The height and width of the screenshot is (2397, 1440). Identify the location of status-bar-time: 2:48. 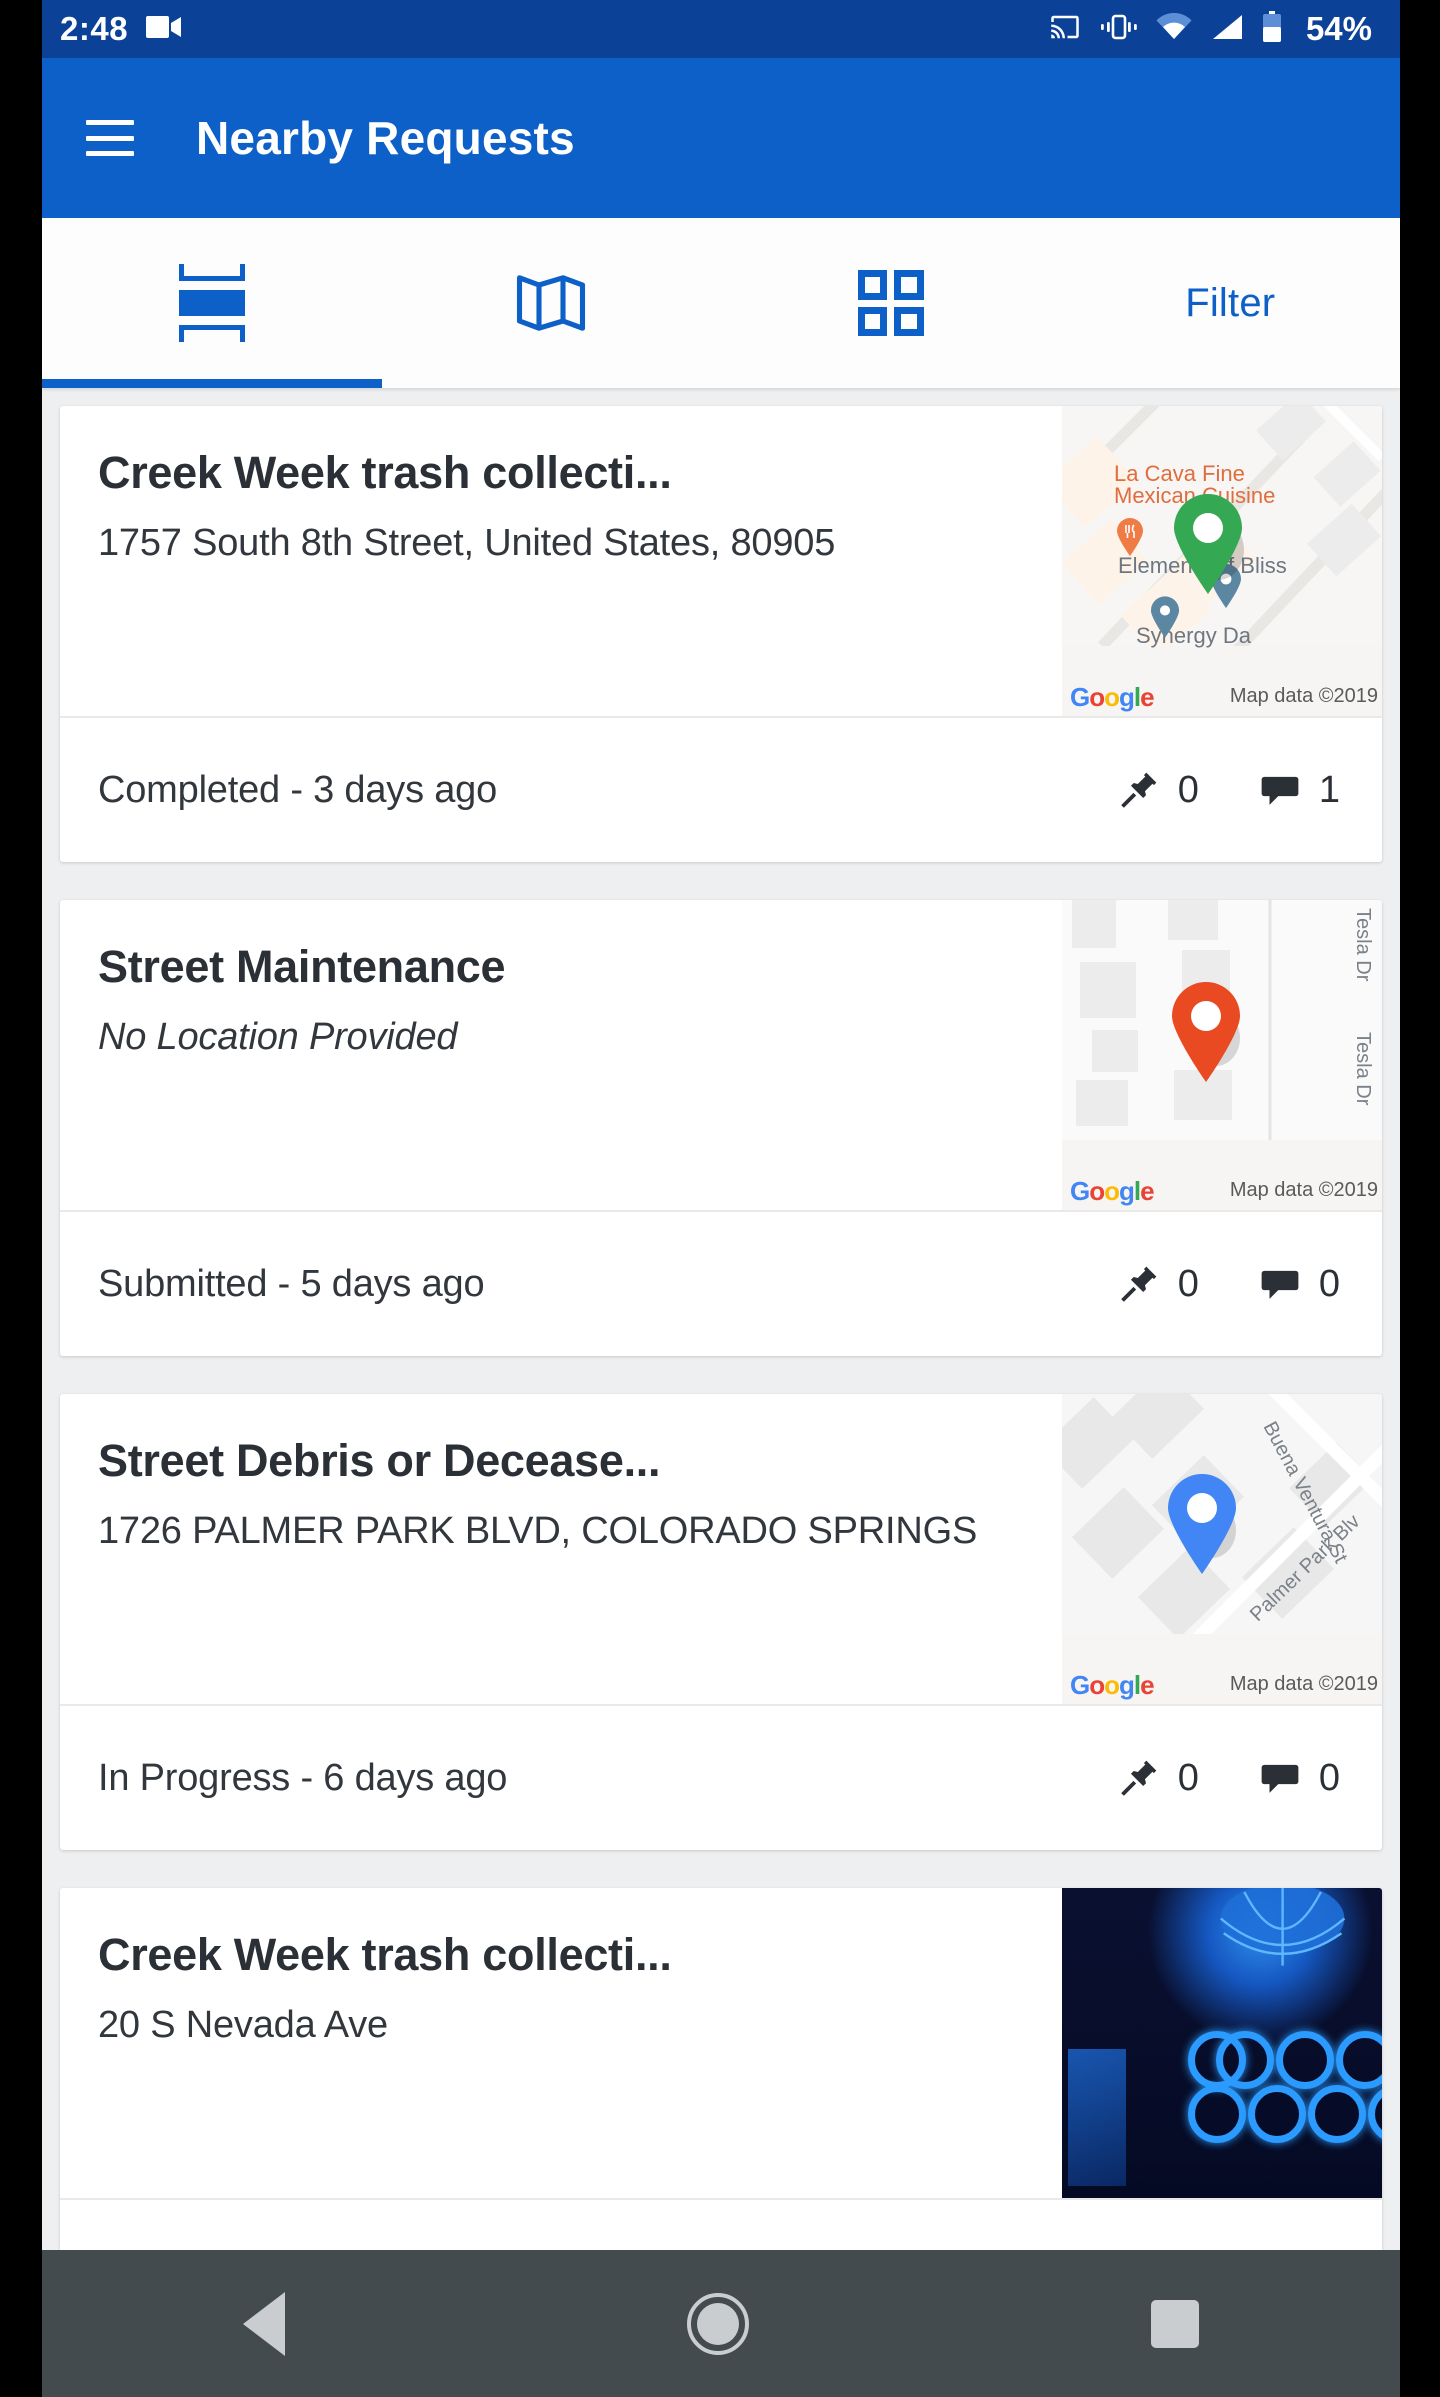
(94, 28).